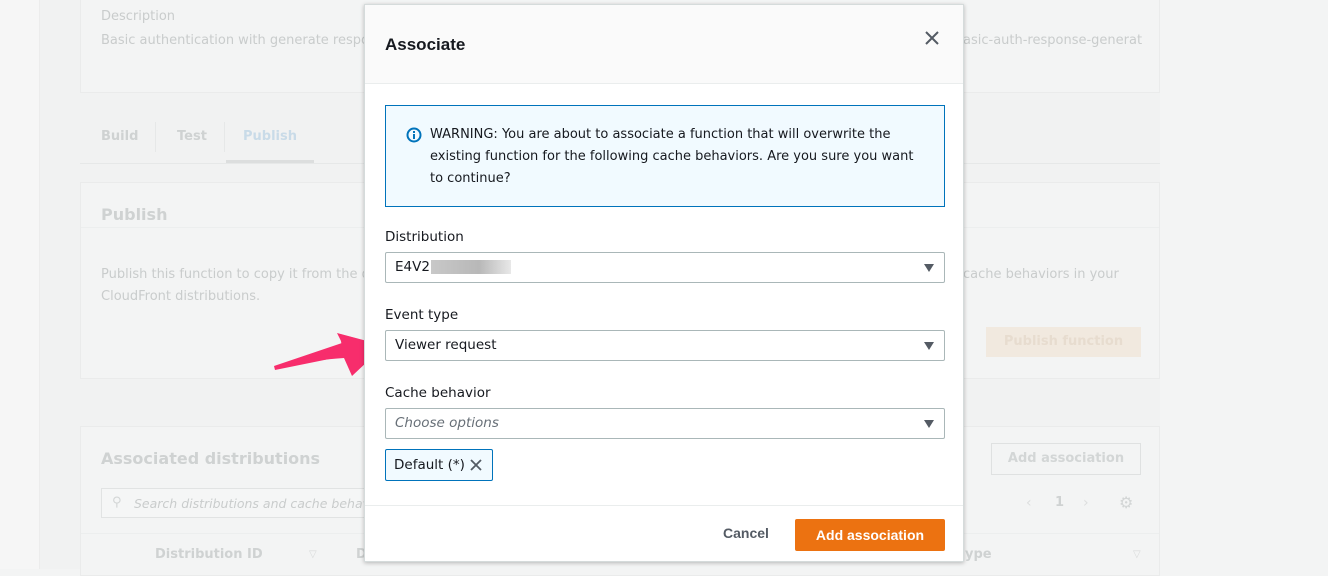 Image resolution: width=1328 pixels, height=576 pixels. What do you see at coordinates (476, 465) in the screenshot?
I see `remove-token-icon` at bounding box center [476, 465].